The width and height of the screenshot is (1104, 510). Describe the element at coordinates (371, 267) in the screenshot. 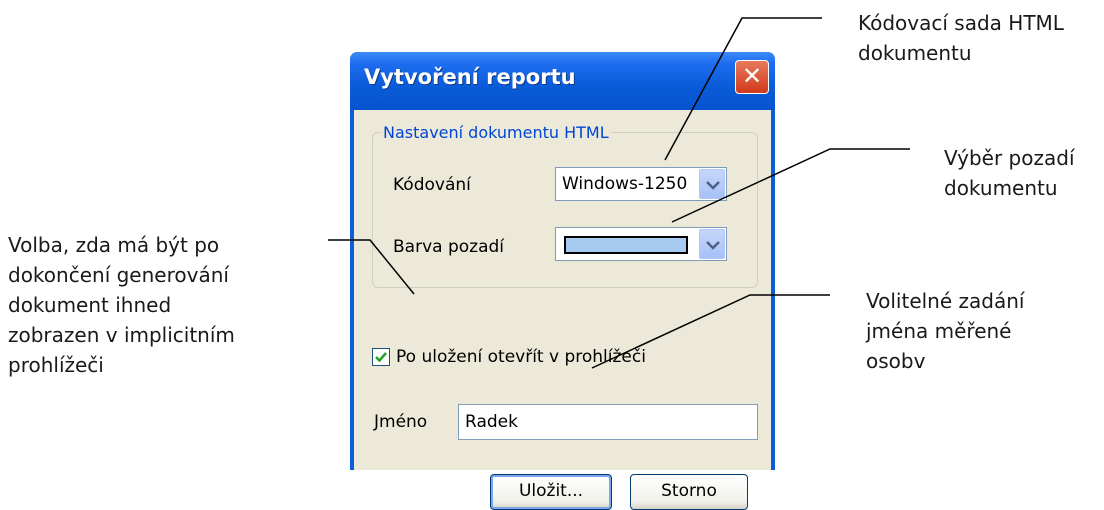

I see `browser-callout-line` at that location.